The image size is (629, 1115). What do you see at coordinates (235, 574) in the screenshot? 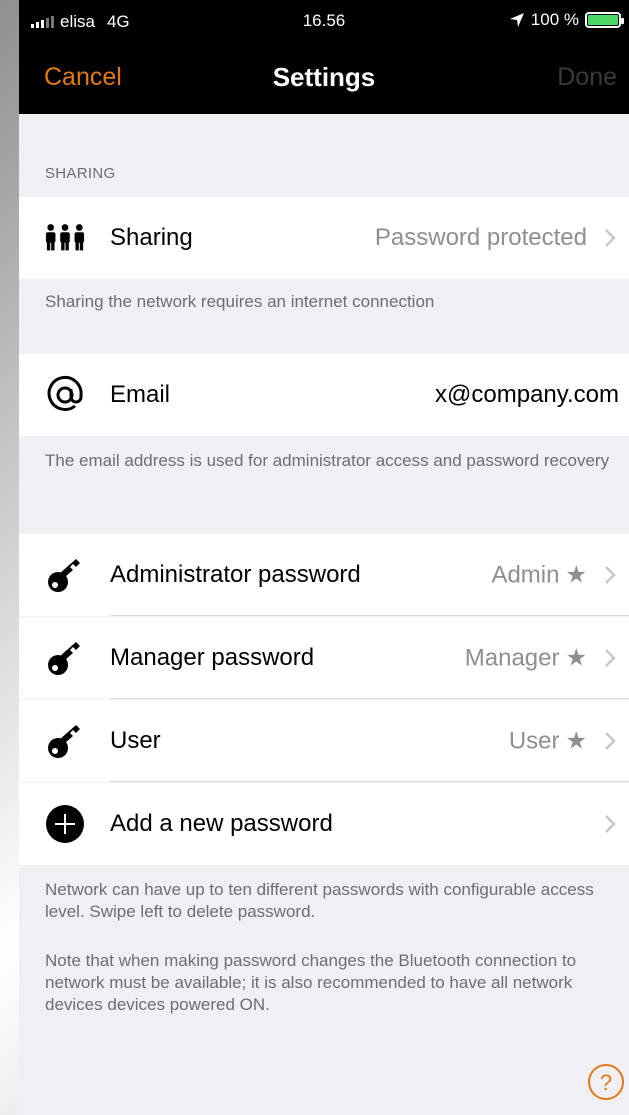
I see `password-label: Administrator password` at bounding box center [235, 574].